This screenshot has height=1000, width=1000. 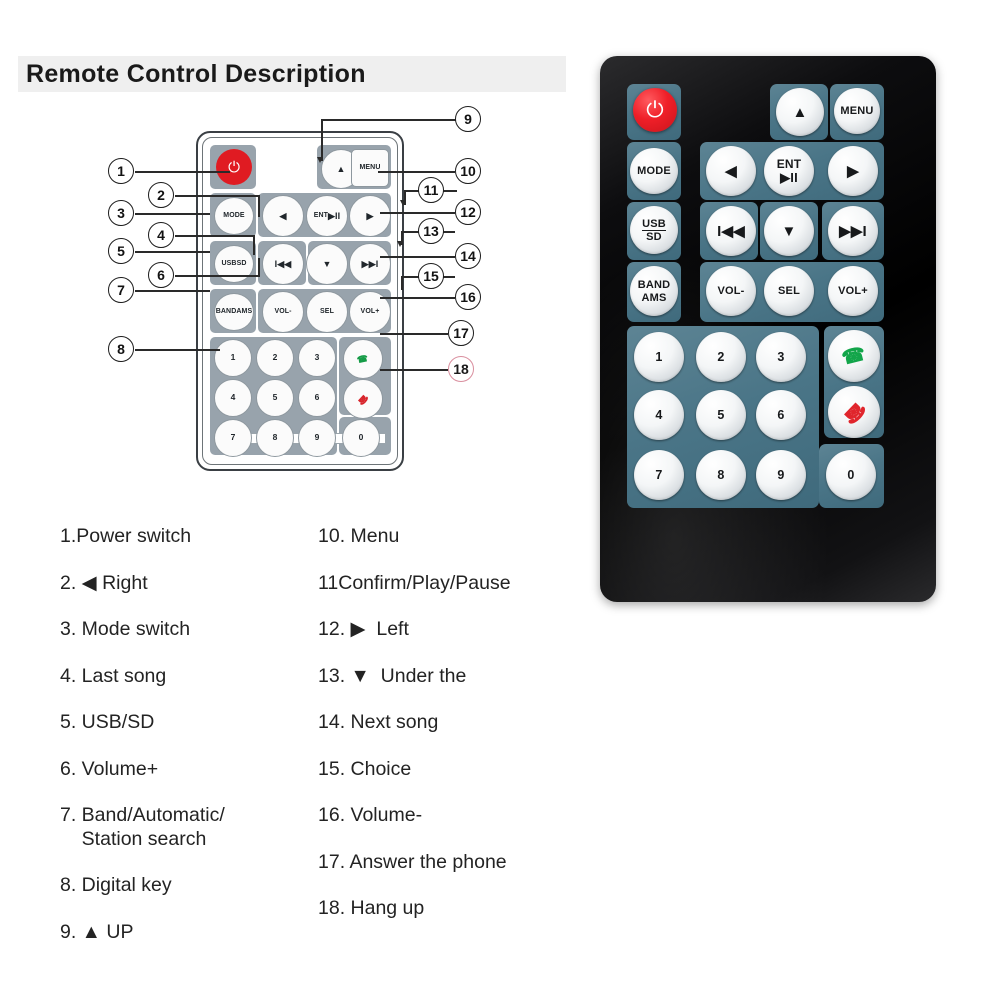 I want to click on callout-11: 11, so click(x=431, y=190).